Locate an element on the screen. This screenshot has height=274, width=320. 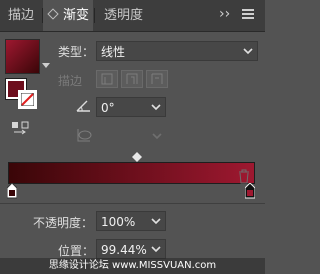
stroke-along-button is located at coordinates (132, 79).